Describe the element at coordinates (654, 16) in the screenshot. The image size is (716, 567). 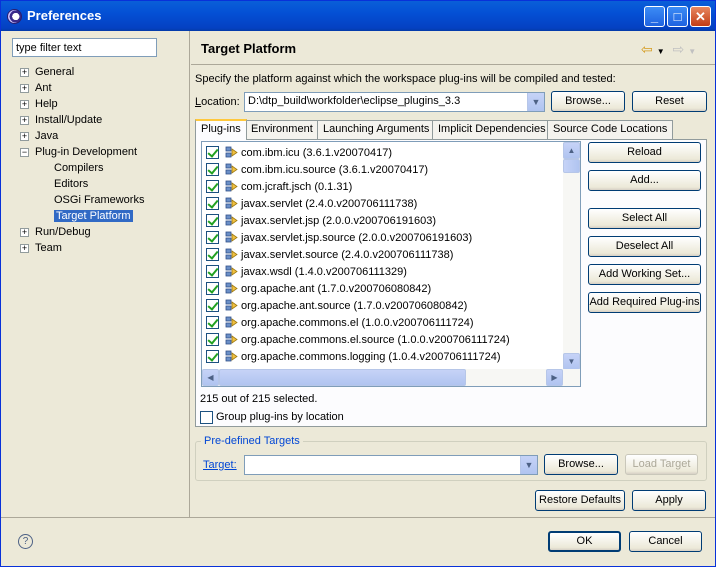
I see `minimize-button: _` at that location.